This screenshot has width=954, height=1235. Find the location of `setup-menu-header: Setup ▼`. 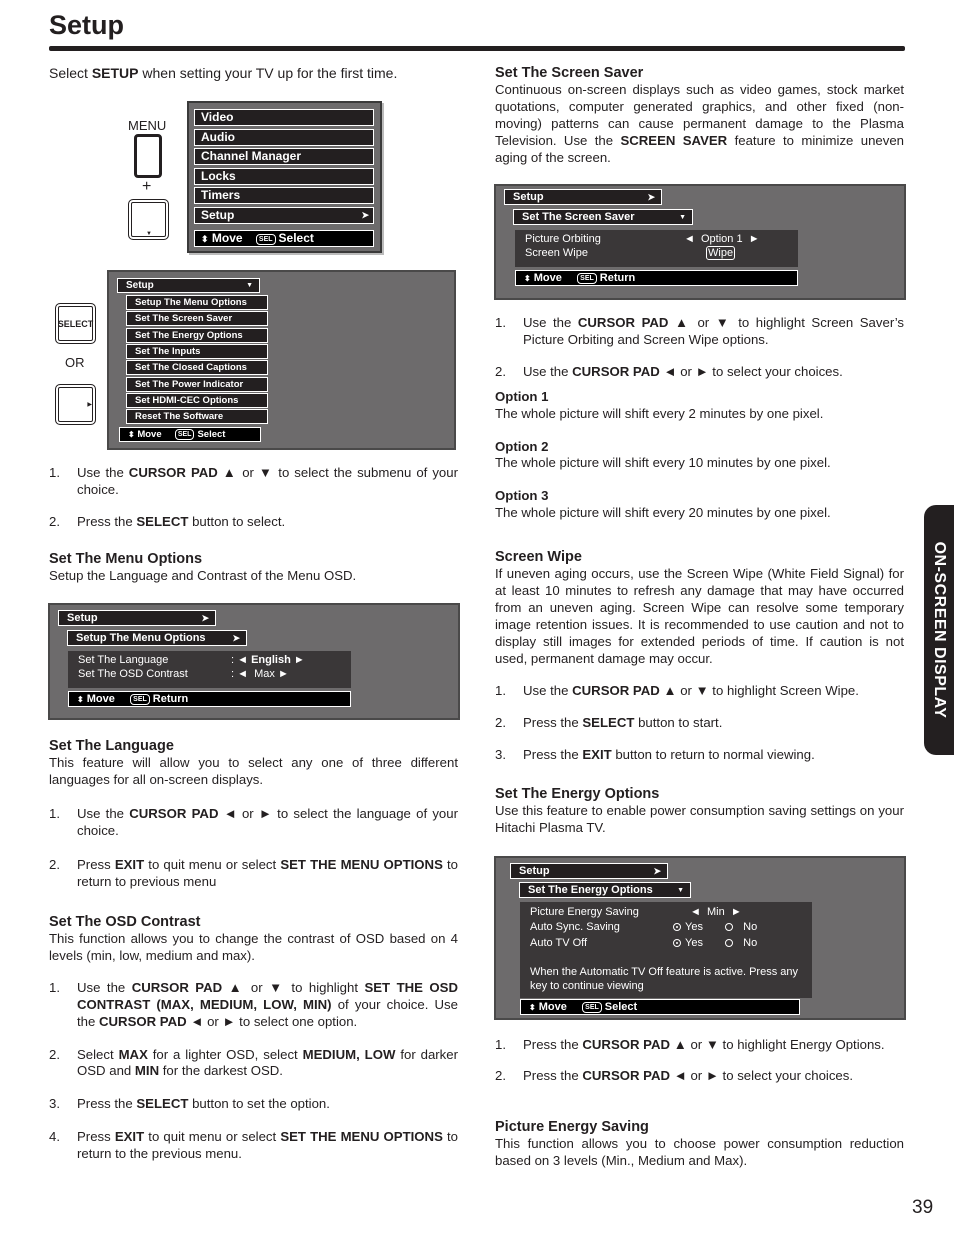

setup-menu-header: Setup ▼ is located at coordinates (188, 285).